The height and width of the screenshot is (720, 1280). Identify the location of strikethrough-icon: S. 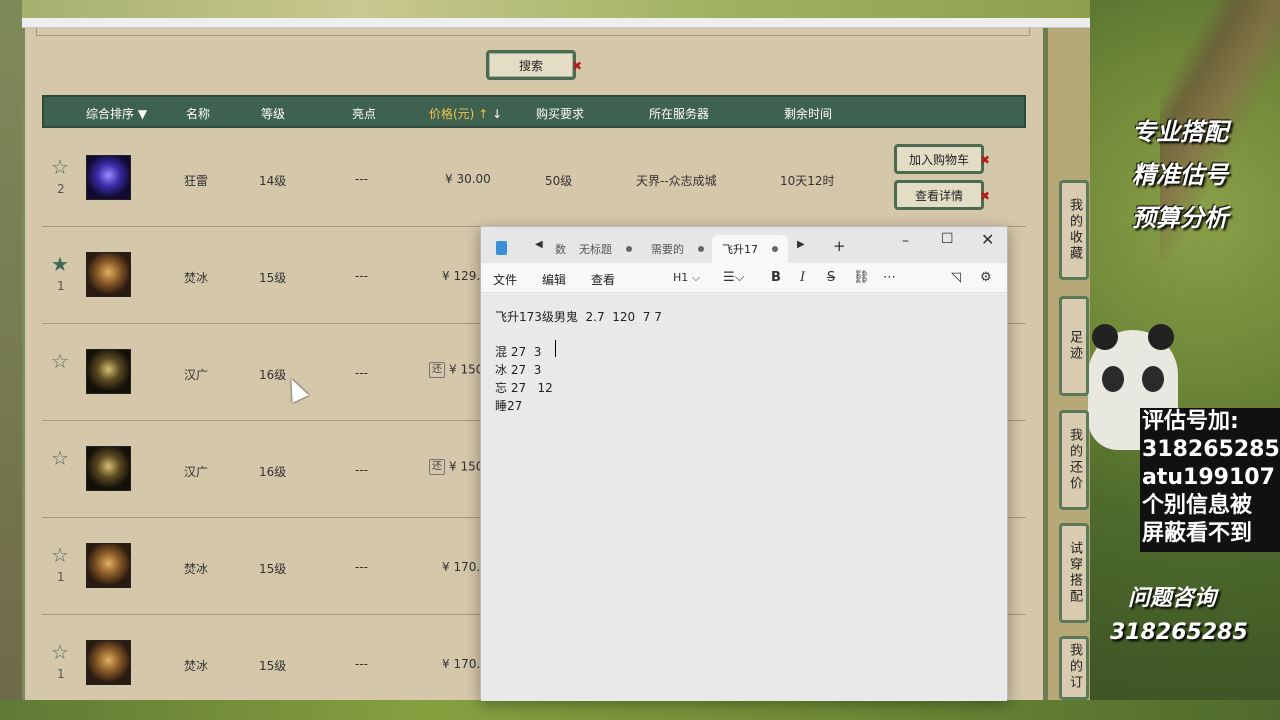
(831, 277).